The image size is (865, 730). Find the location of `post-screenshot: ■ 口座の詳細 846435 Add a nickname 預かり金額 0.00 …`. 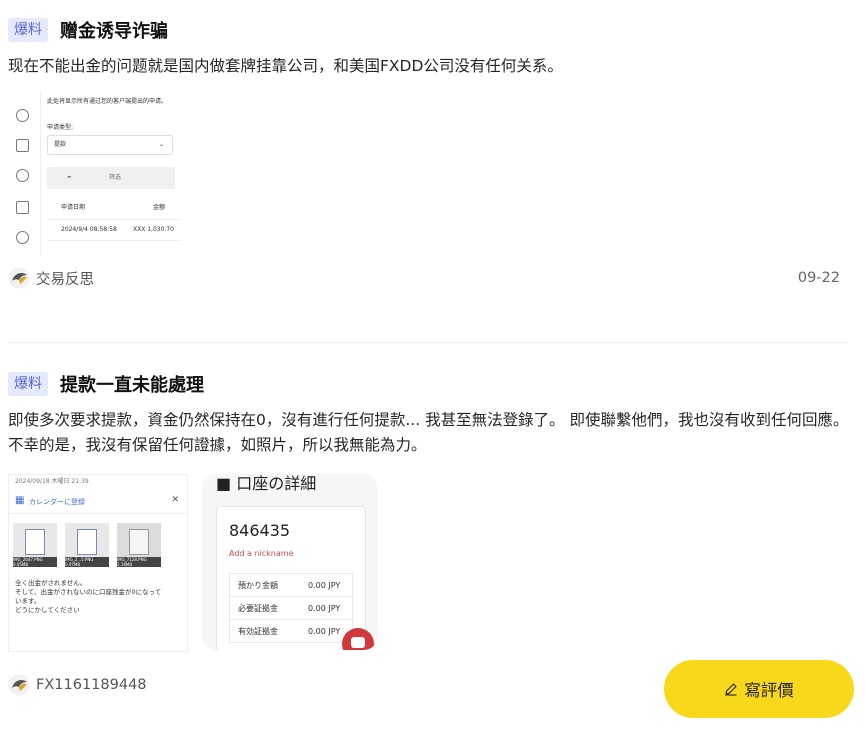

post-screenshot: ■ 口座の詳細 846435 Add a nickname 預かり金額 0.00 … is located at coordinates (290, 562).